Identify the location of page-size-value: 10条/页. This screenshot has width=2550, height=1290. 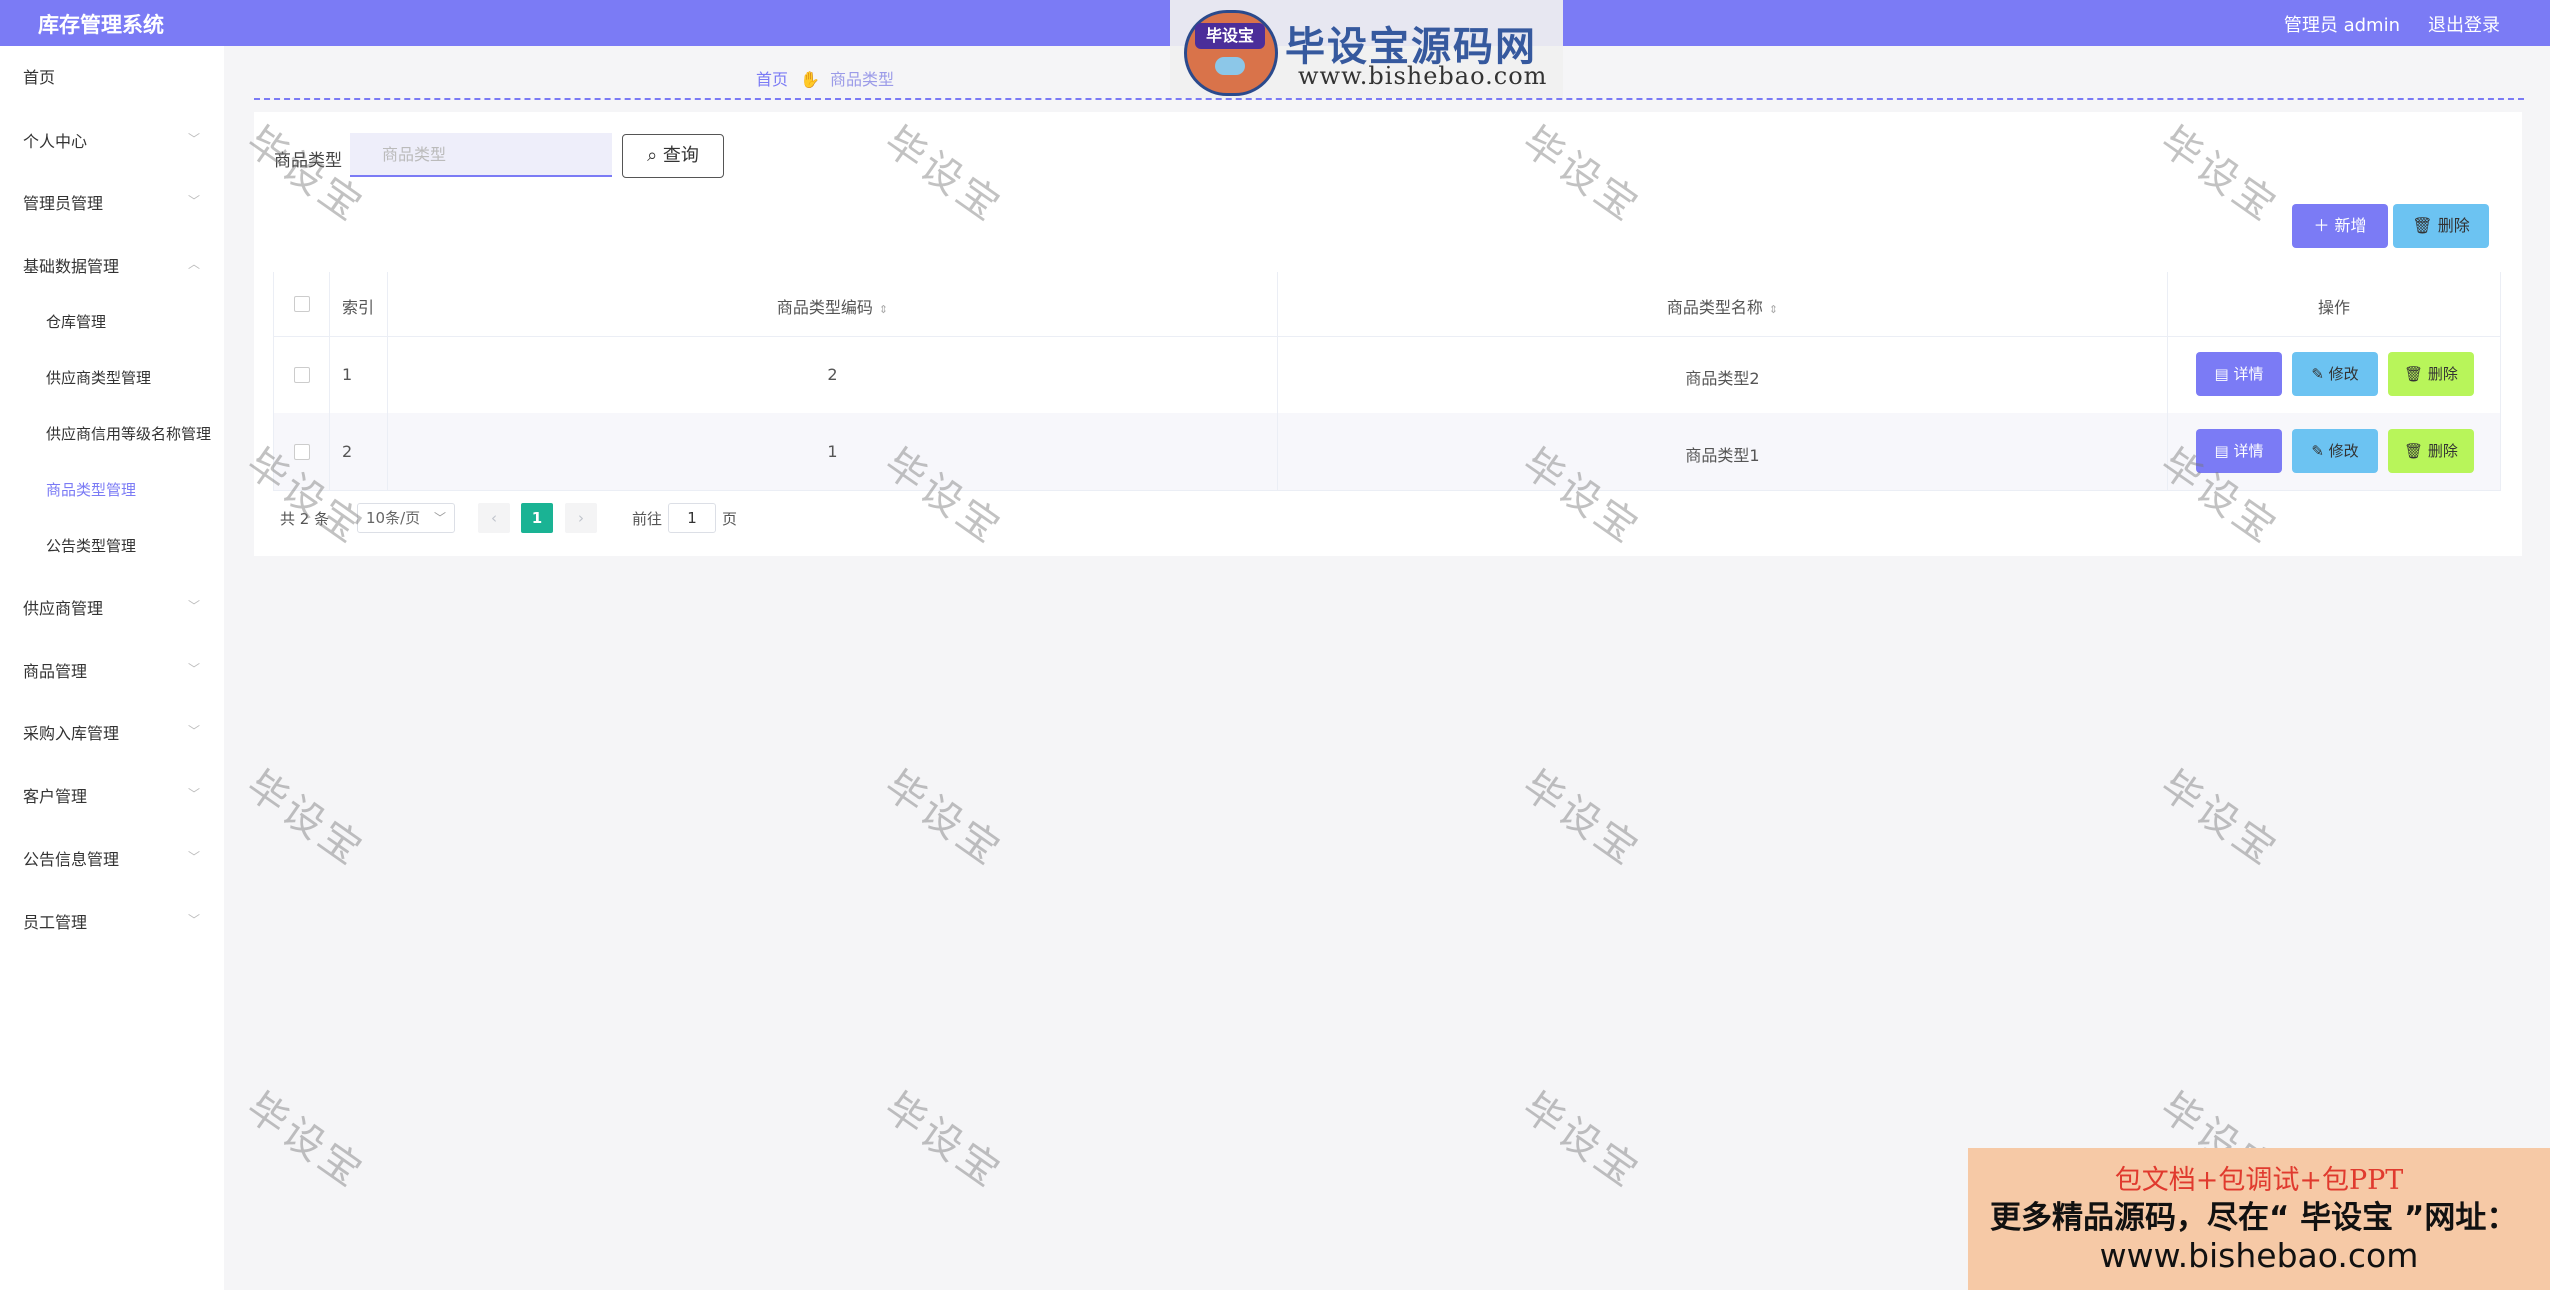
(393, 518).